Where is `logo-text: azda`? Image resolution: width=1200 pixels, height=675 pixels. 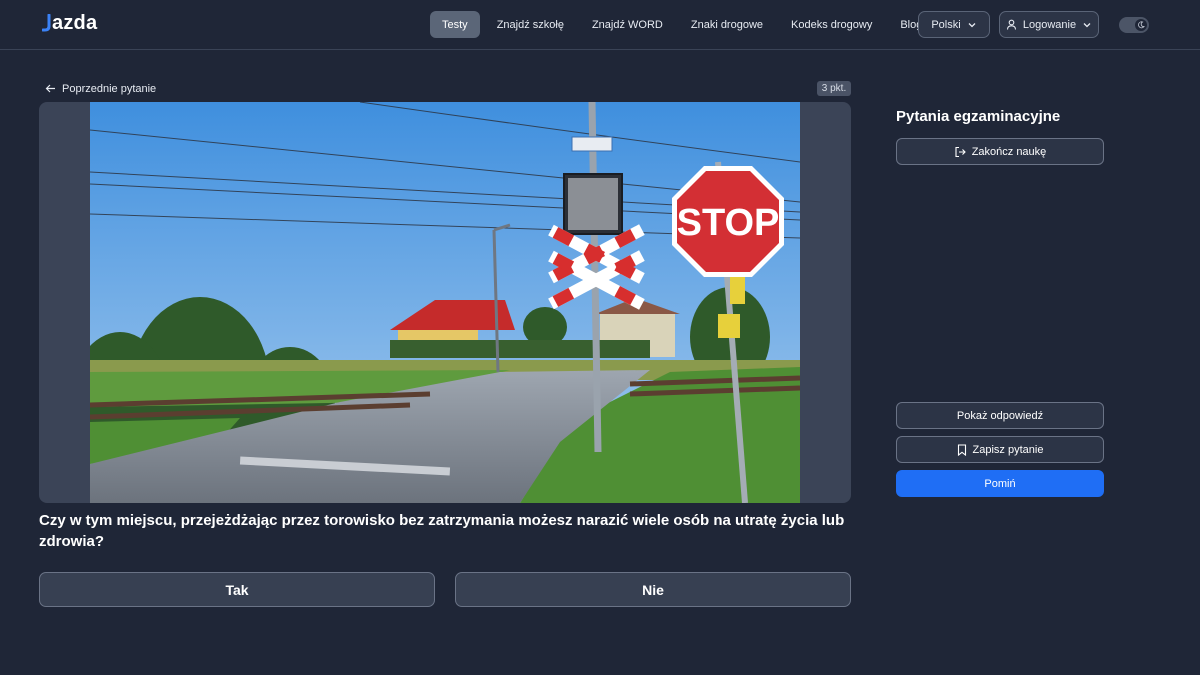
logo-text: azda is located at coordinates (75, 22).